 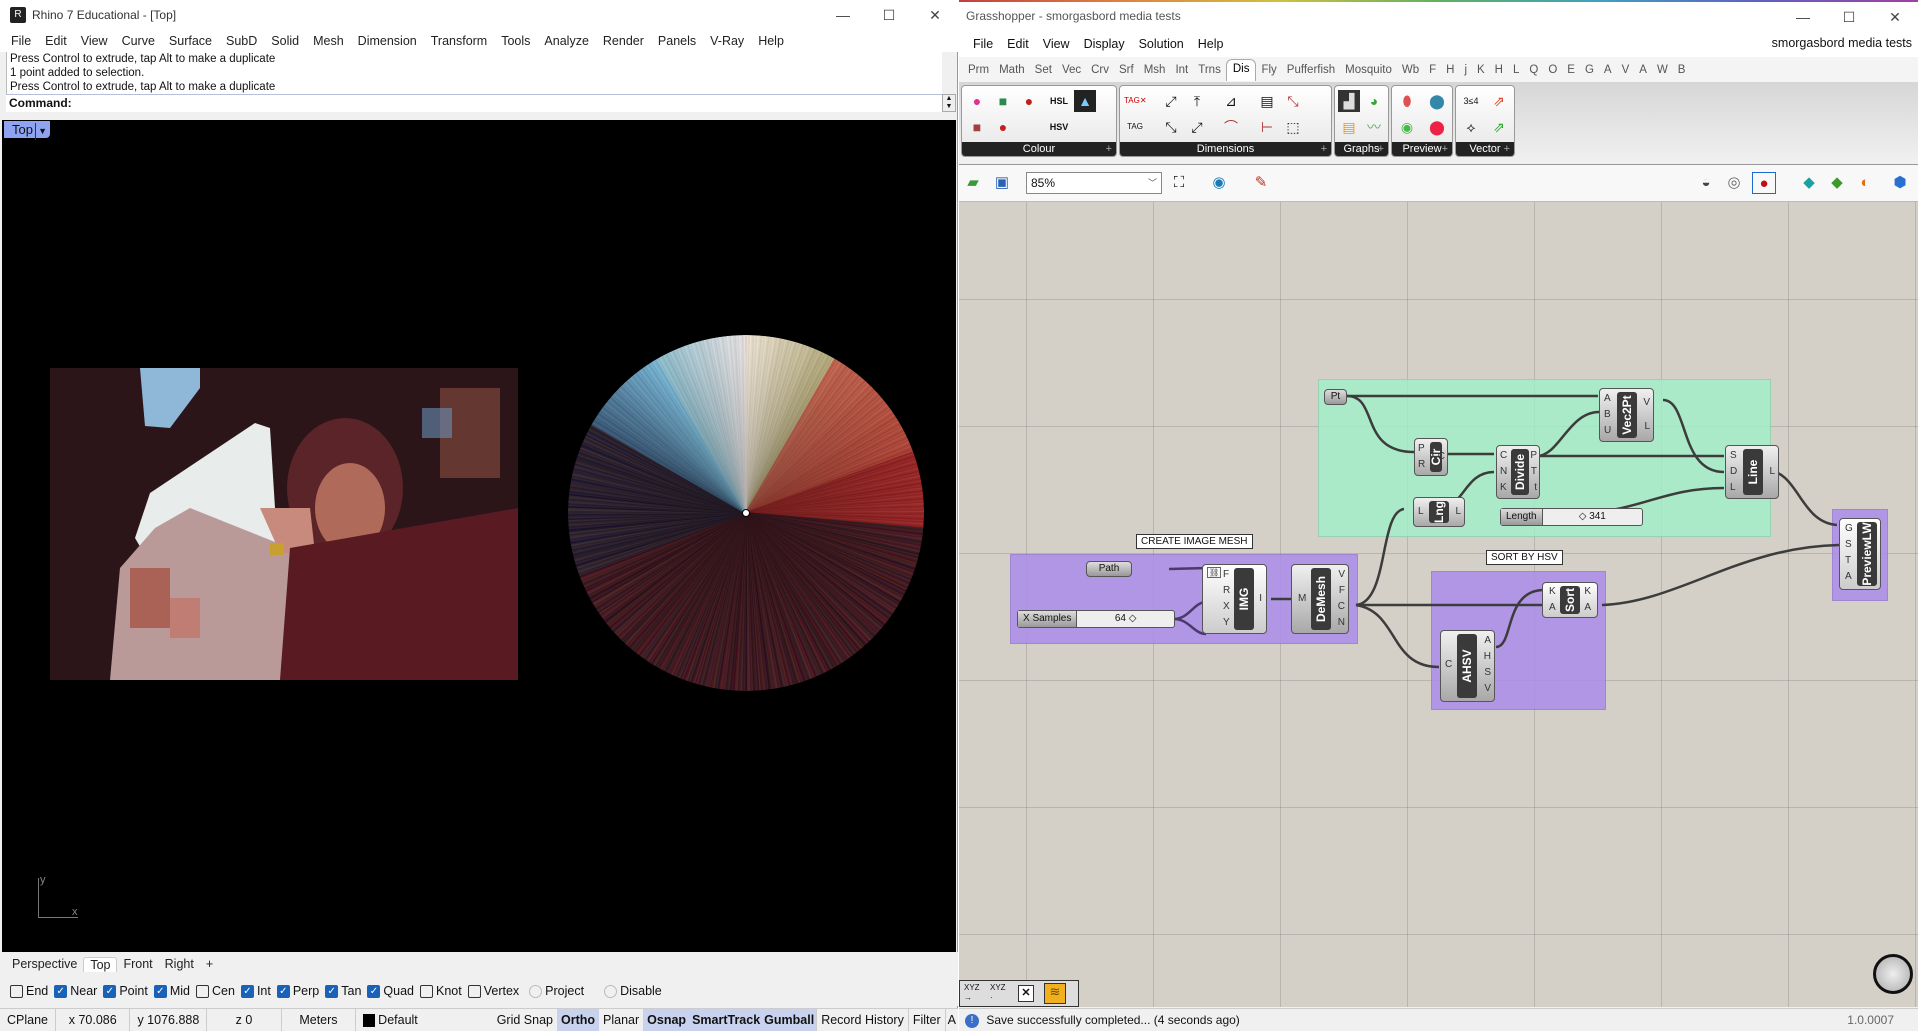 I want to click on pt-param: Pt, so click(x=1335, y=397).